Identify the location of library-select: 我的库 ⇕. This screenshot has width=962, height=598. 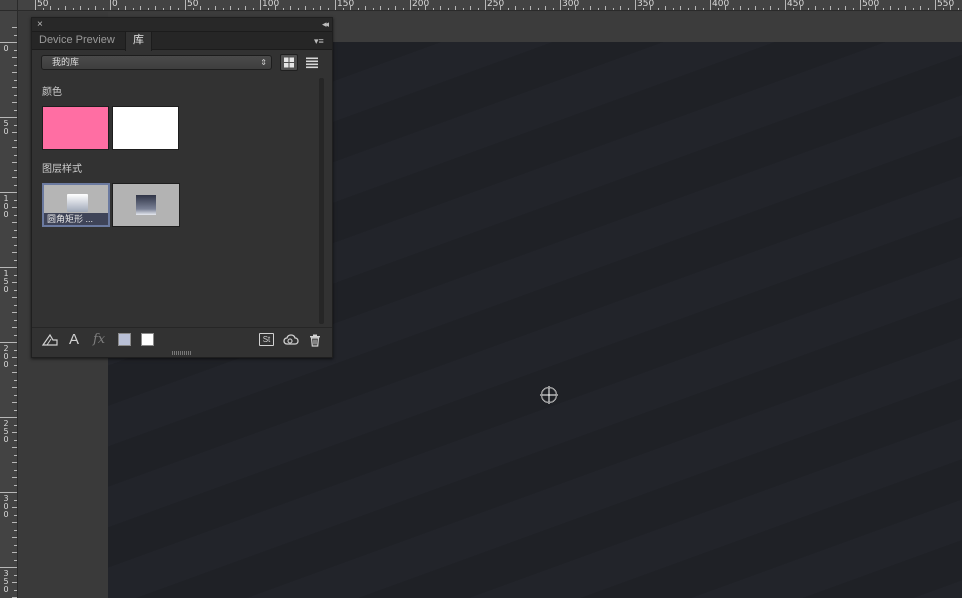
(156, 62).